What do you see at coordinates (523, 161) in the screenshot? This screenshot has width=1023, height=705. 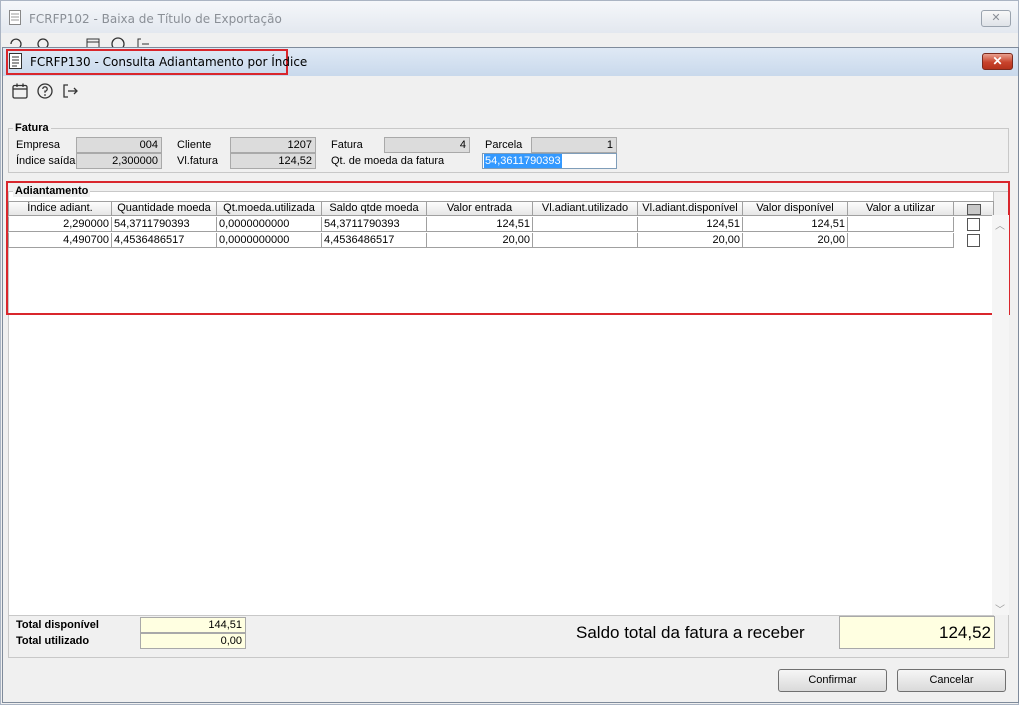 I see `qt-moeda-fatura-value: 54,3611790393` at bounding box center [523, 161].